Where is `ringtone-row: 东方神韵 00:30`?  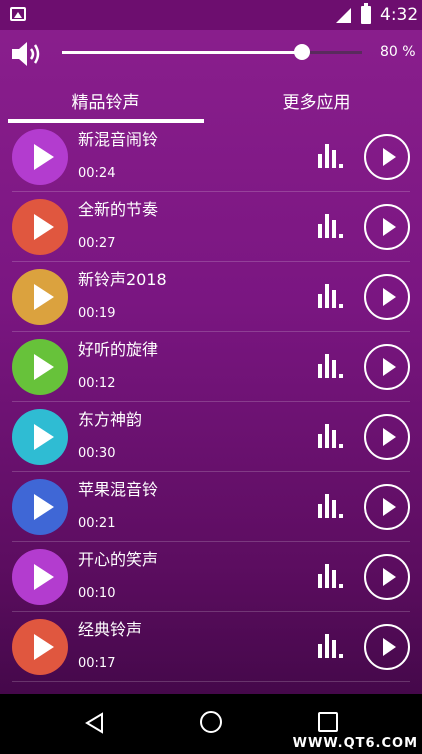
ringtone-row: 东方神韵 00:30 is located at coordinates (211, 437).